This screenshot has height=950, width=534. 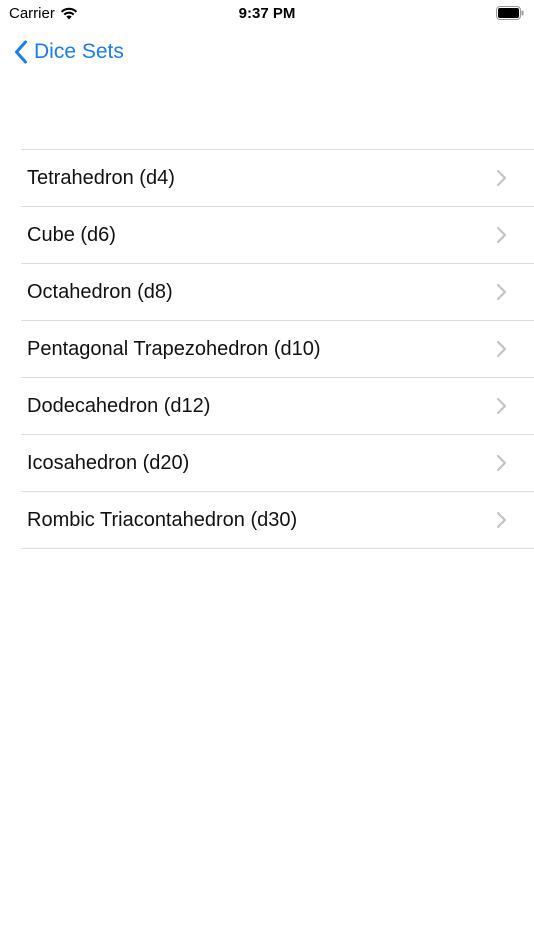 I want to click on list-item-label: Icosahedron (d20), so click(x=108, y=462).